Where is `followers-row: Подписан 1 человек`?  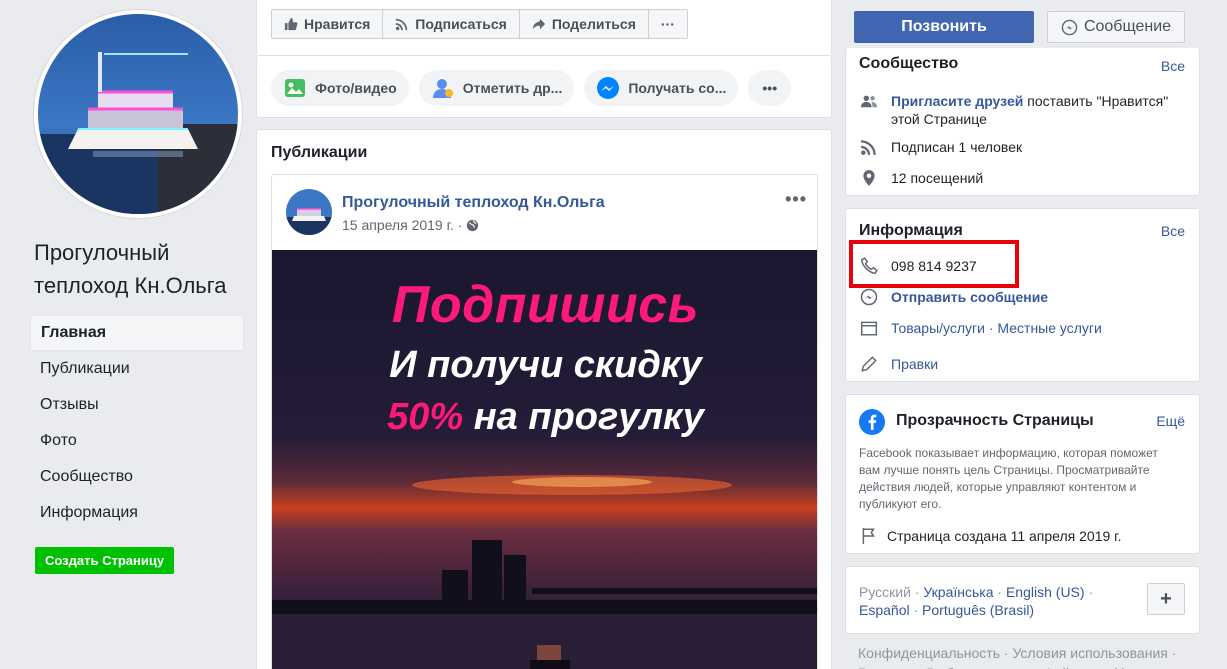 followers-row: Подписан 1 человек is located at coordinates (940, 147).